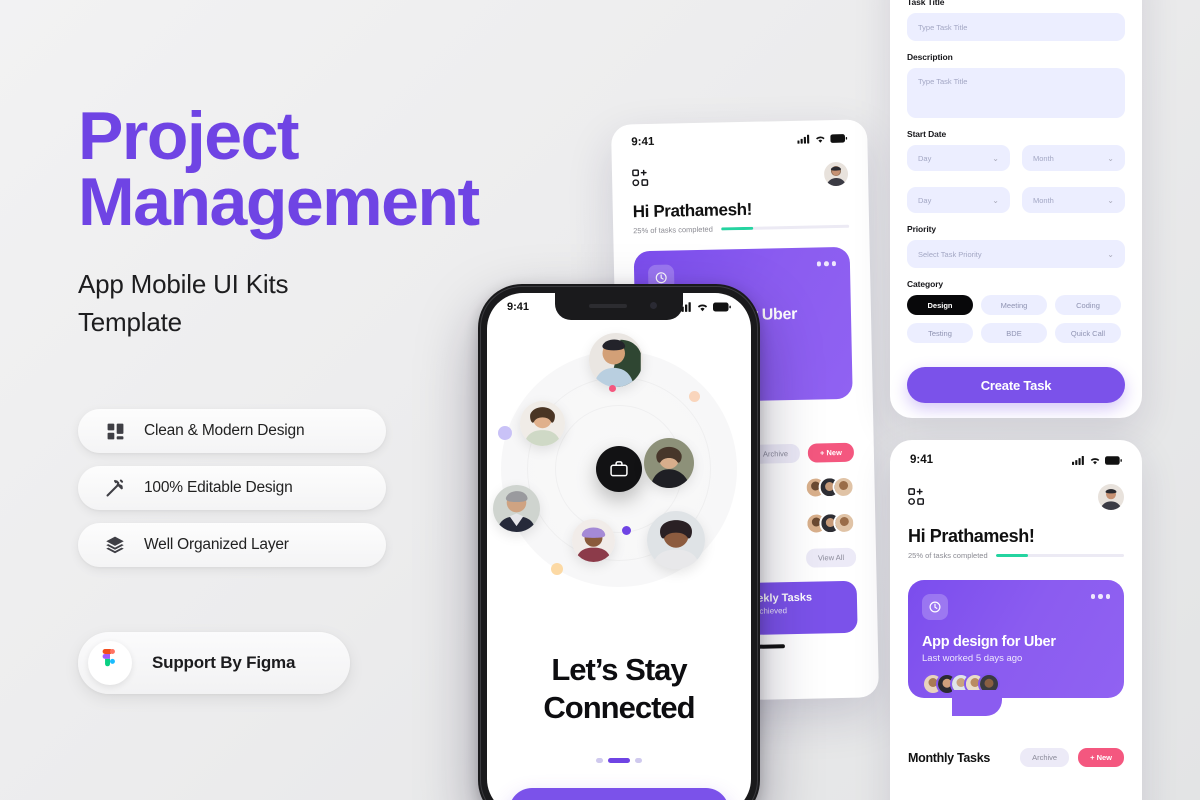 The width and height of the screenshot is (1200, 800). What do you see at coordinates (218, 487) in the screenshot?
I see `feature-label: 100% Editable Design` at bounding box center [218, 487].